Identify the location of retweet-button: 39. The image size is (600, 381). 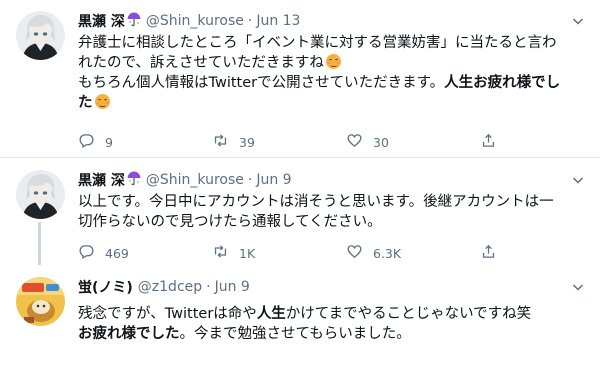
(279, 142).